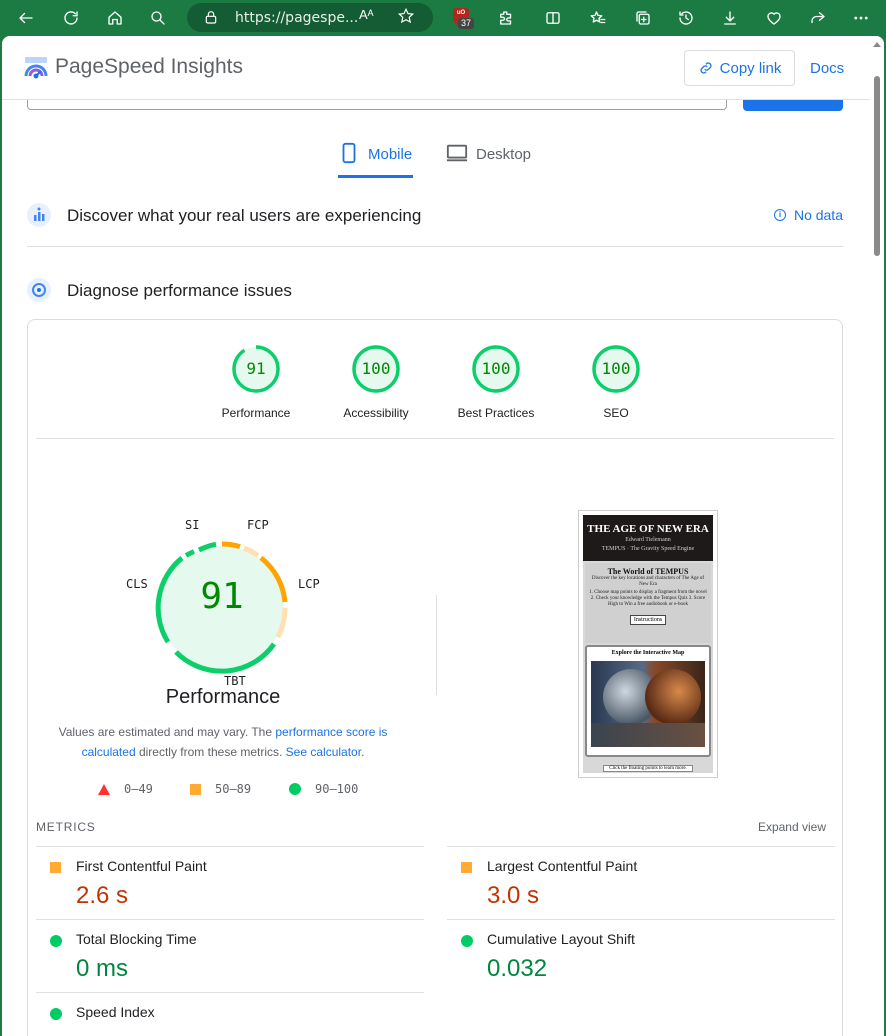  Describe the element at coordinates (26, 18) in the screenshot. I see `back-icon` at that location.